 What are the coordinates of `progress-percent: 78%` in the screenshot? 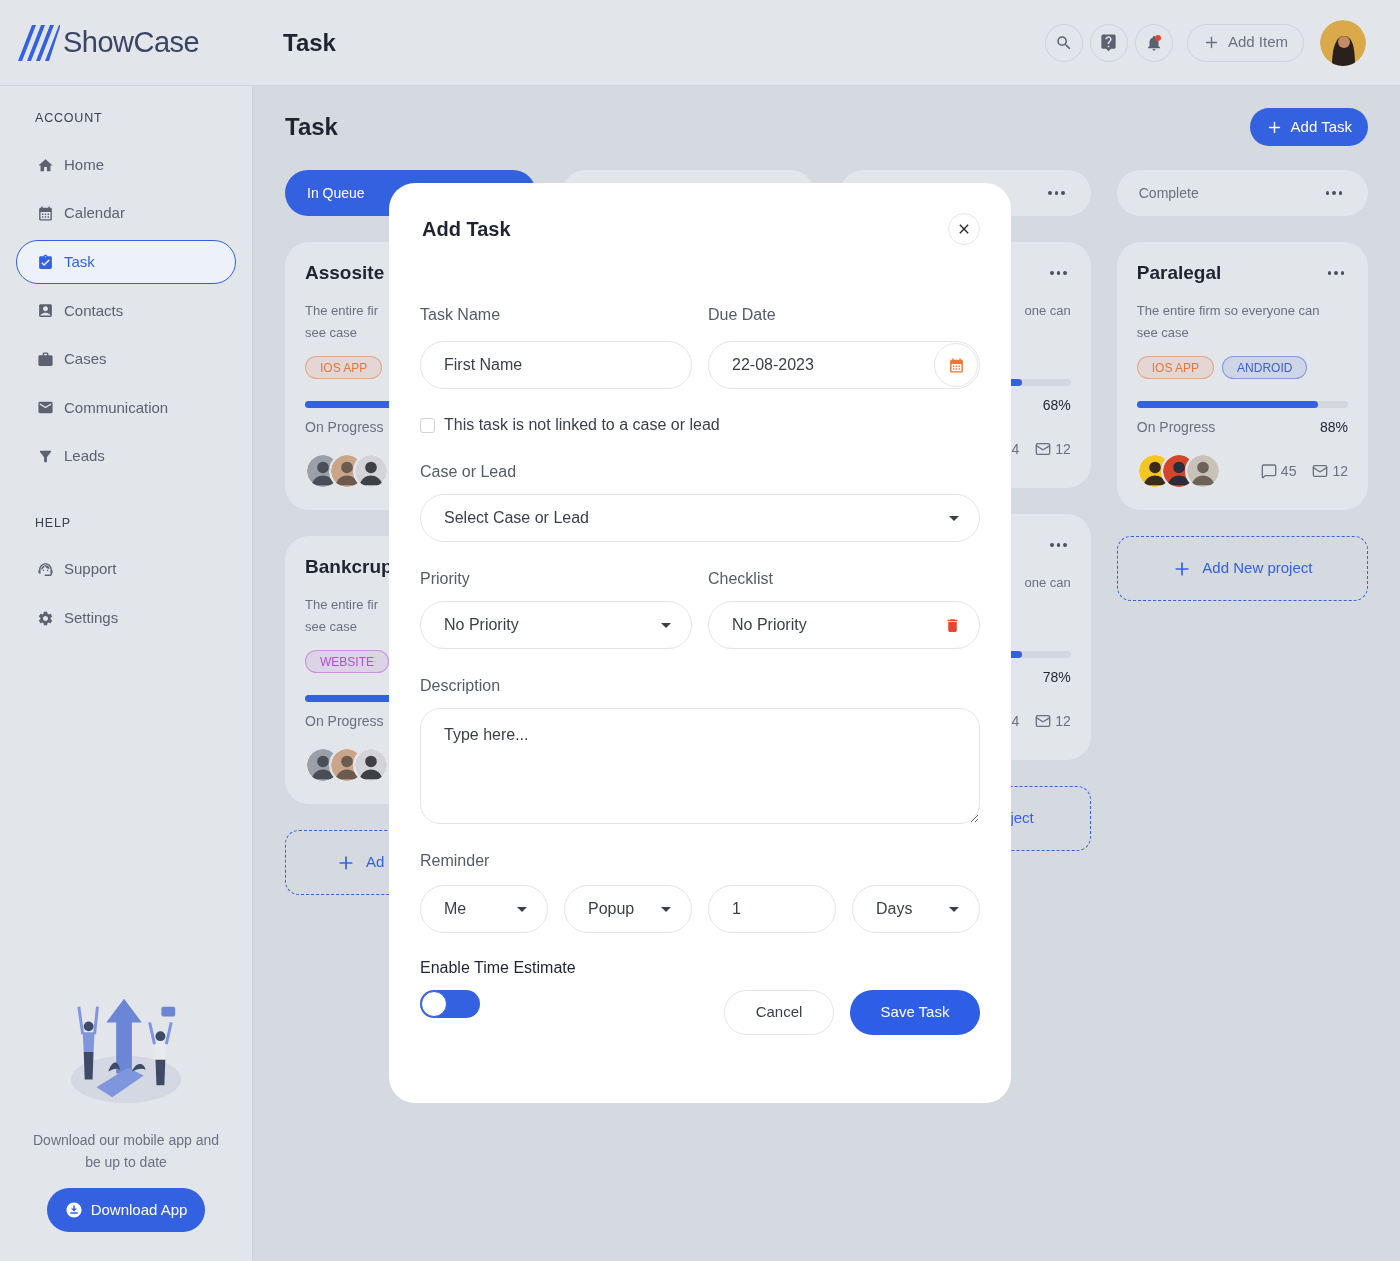 It's located at (1056, 677).